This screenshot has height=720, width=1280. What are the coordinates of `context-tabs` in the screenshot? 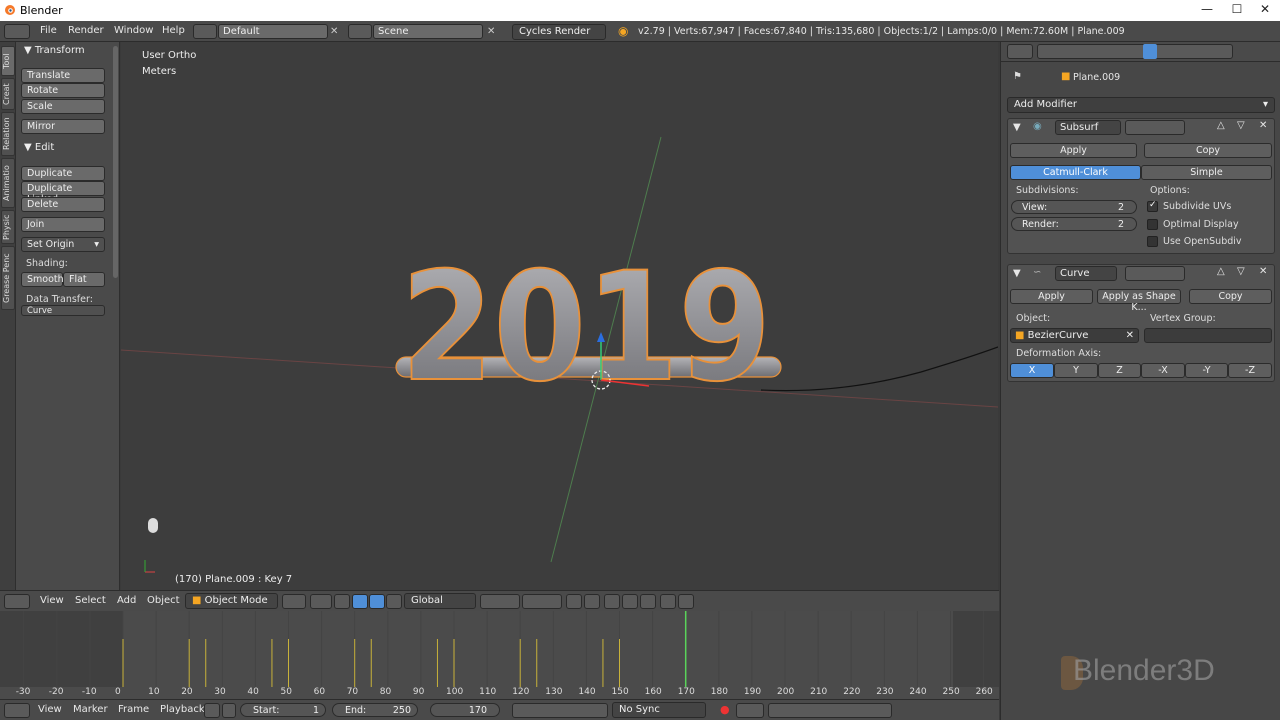 It's located at (1135, 51).